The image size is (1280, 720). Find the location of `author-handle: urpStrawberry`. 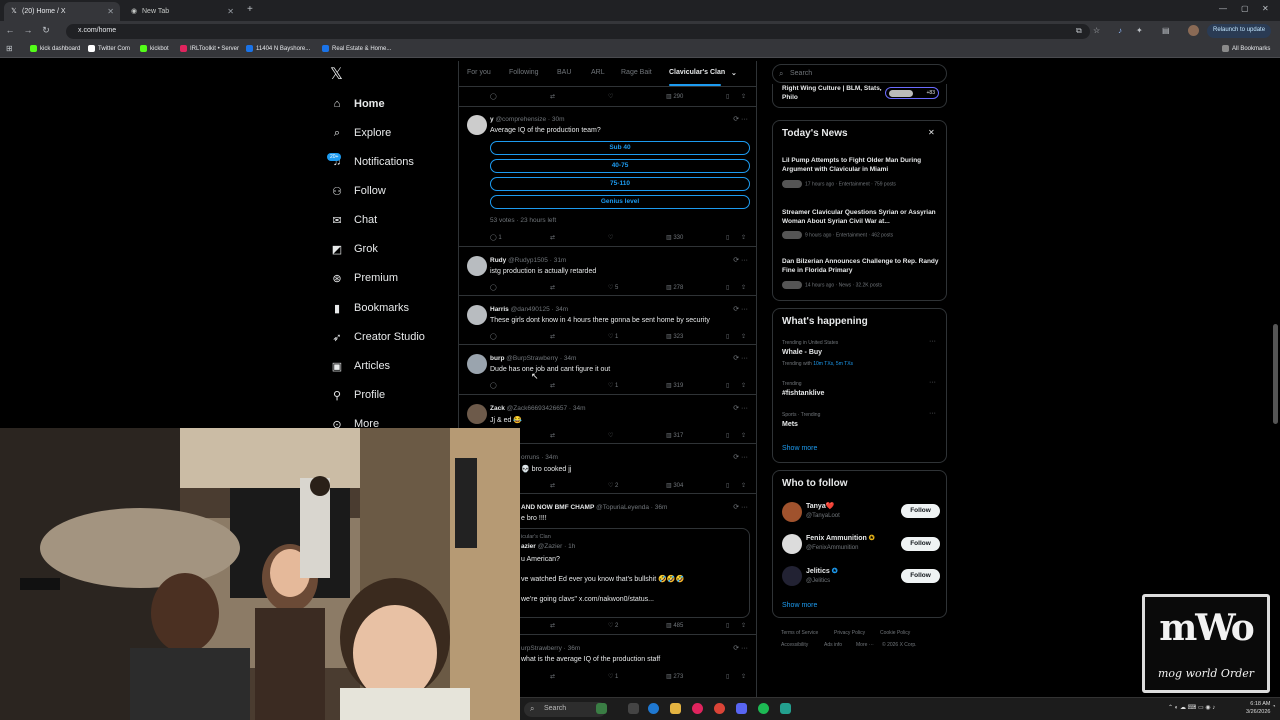

author-handle: urpStrawberry is located at coordinates (541, 648).